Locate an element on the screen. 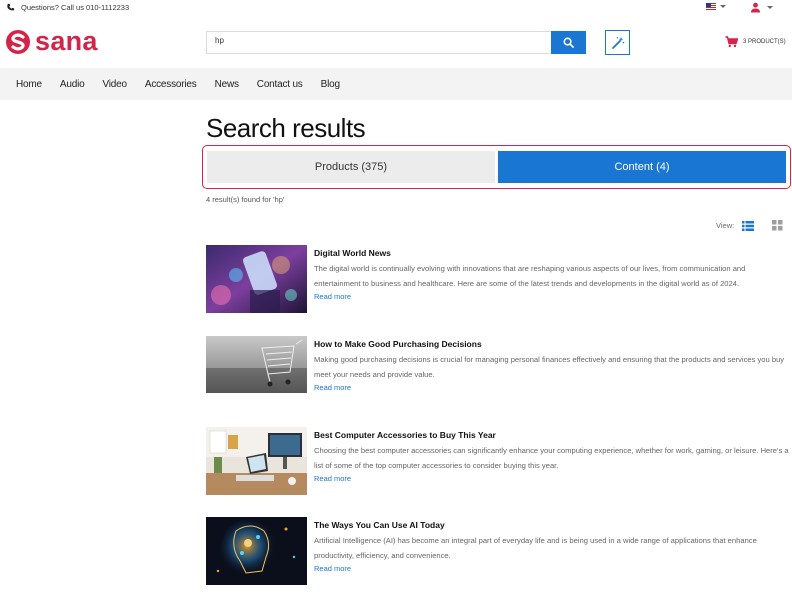 The width and height of the screenshot is (792, 600). logo: sana is located at coordinates (51, 41).